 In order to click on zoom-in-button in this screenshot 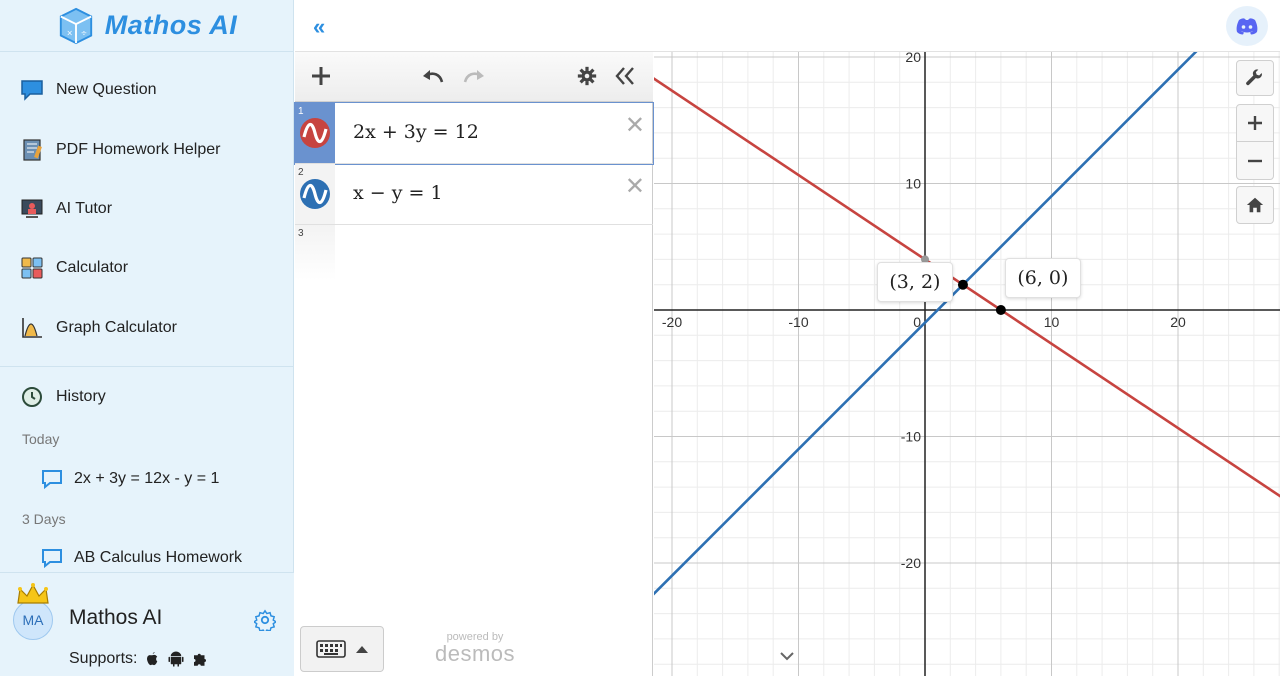, I will do `click(1255, 124)`.